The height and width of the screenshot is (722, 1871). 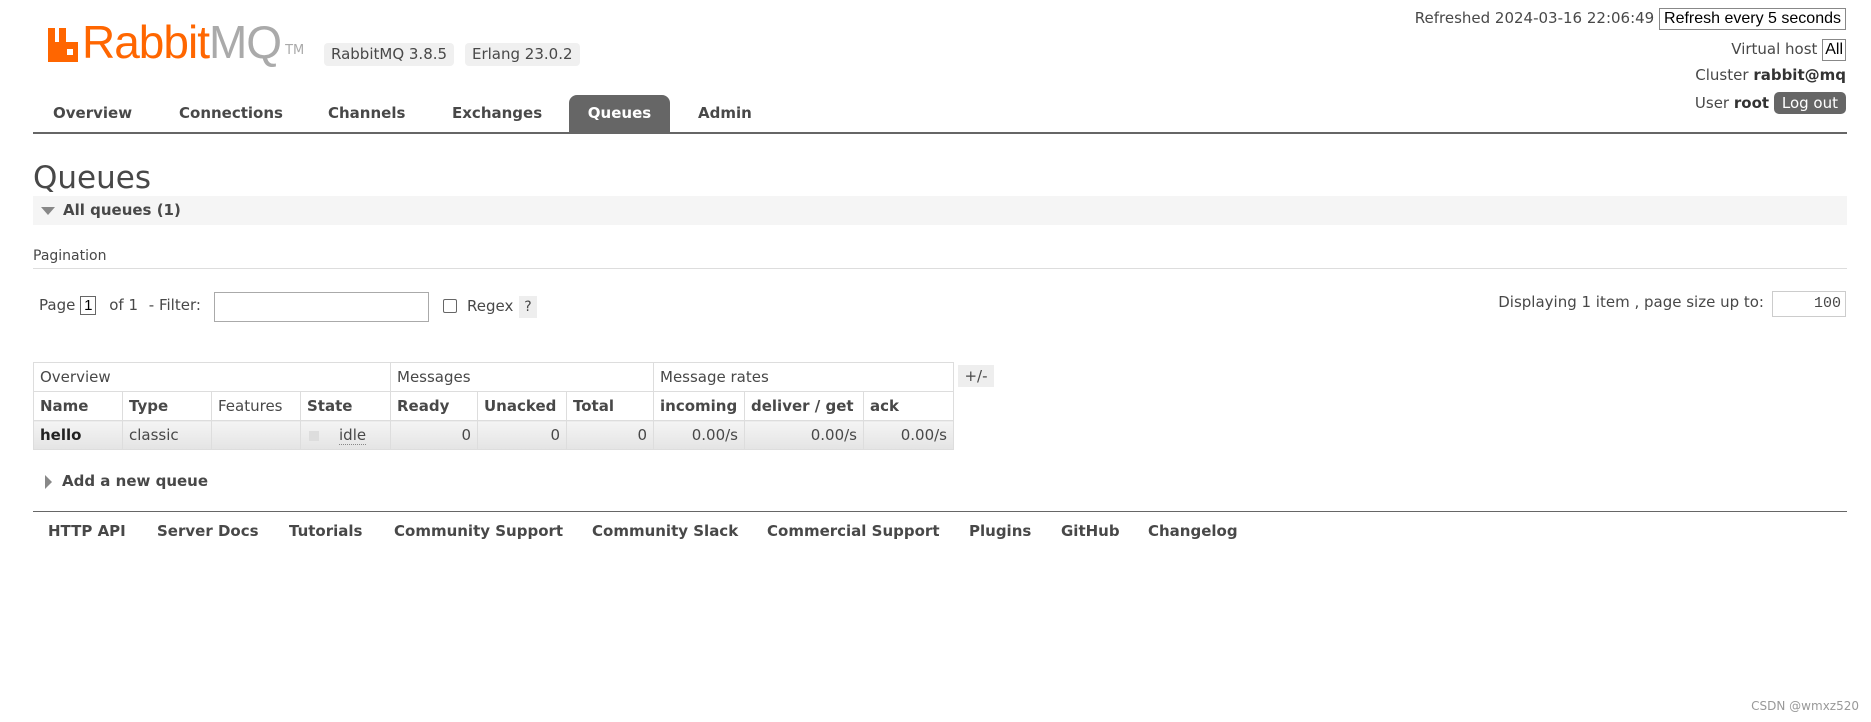 What do you see at coordinates (78, 406) in the screenshot?
I see `column-header-name: Name` at bounding box center [78, 406].